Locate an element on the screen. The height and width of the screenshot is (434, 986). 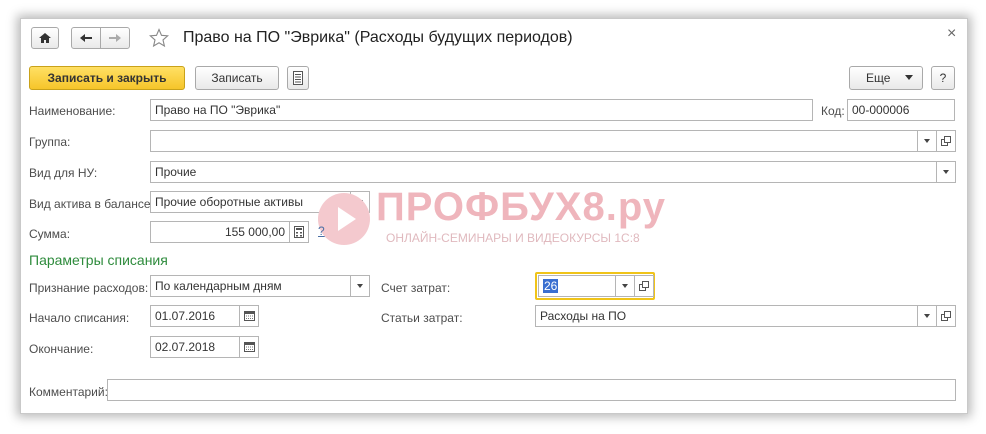
sum-label: Сумма: is located at coordinates (50, 234).